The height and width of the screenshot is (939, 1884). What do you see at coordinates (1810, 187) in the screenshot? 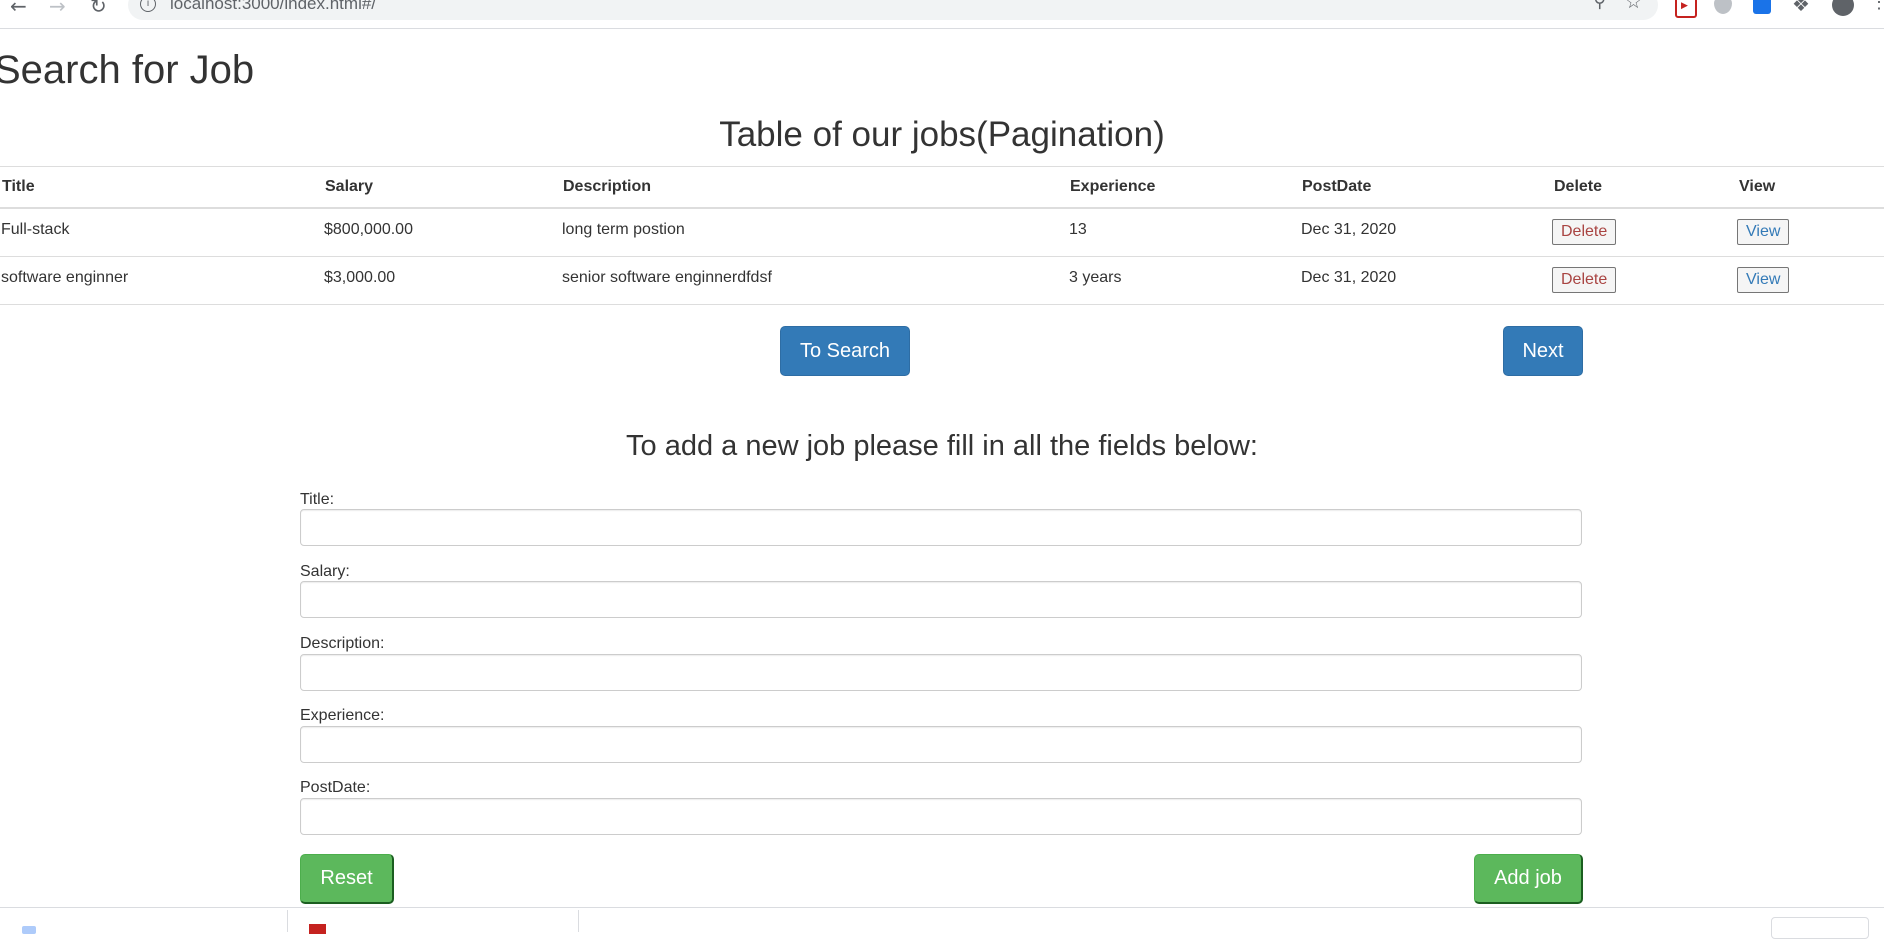
I see `column-header-view: View` at bounding box center [1810, 187].